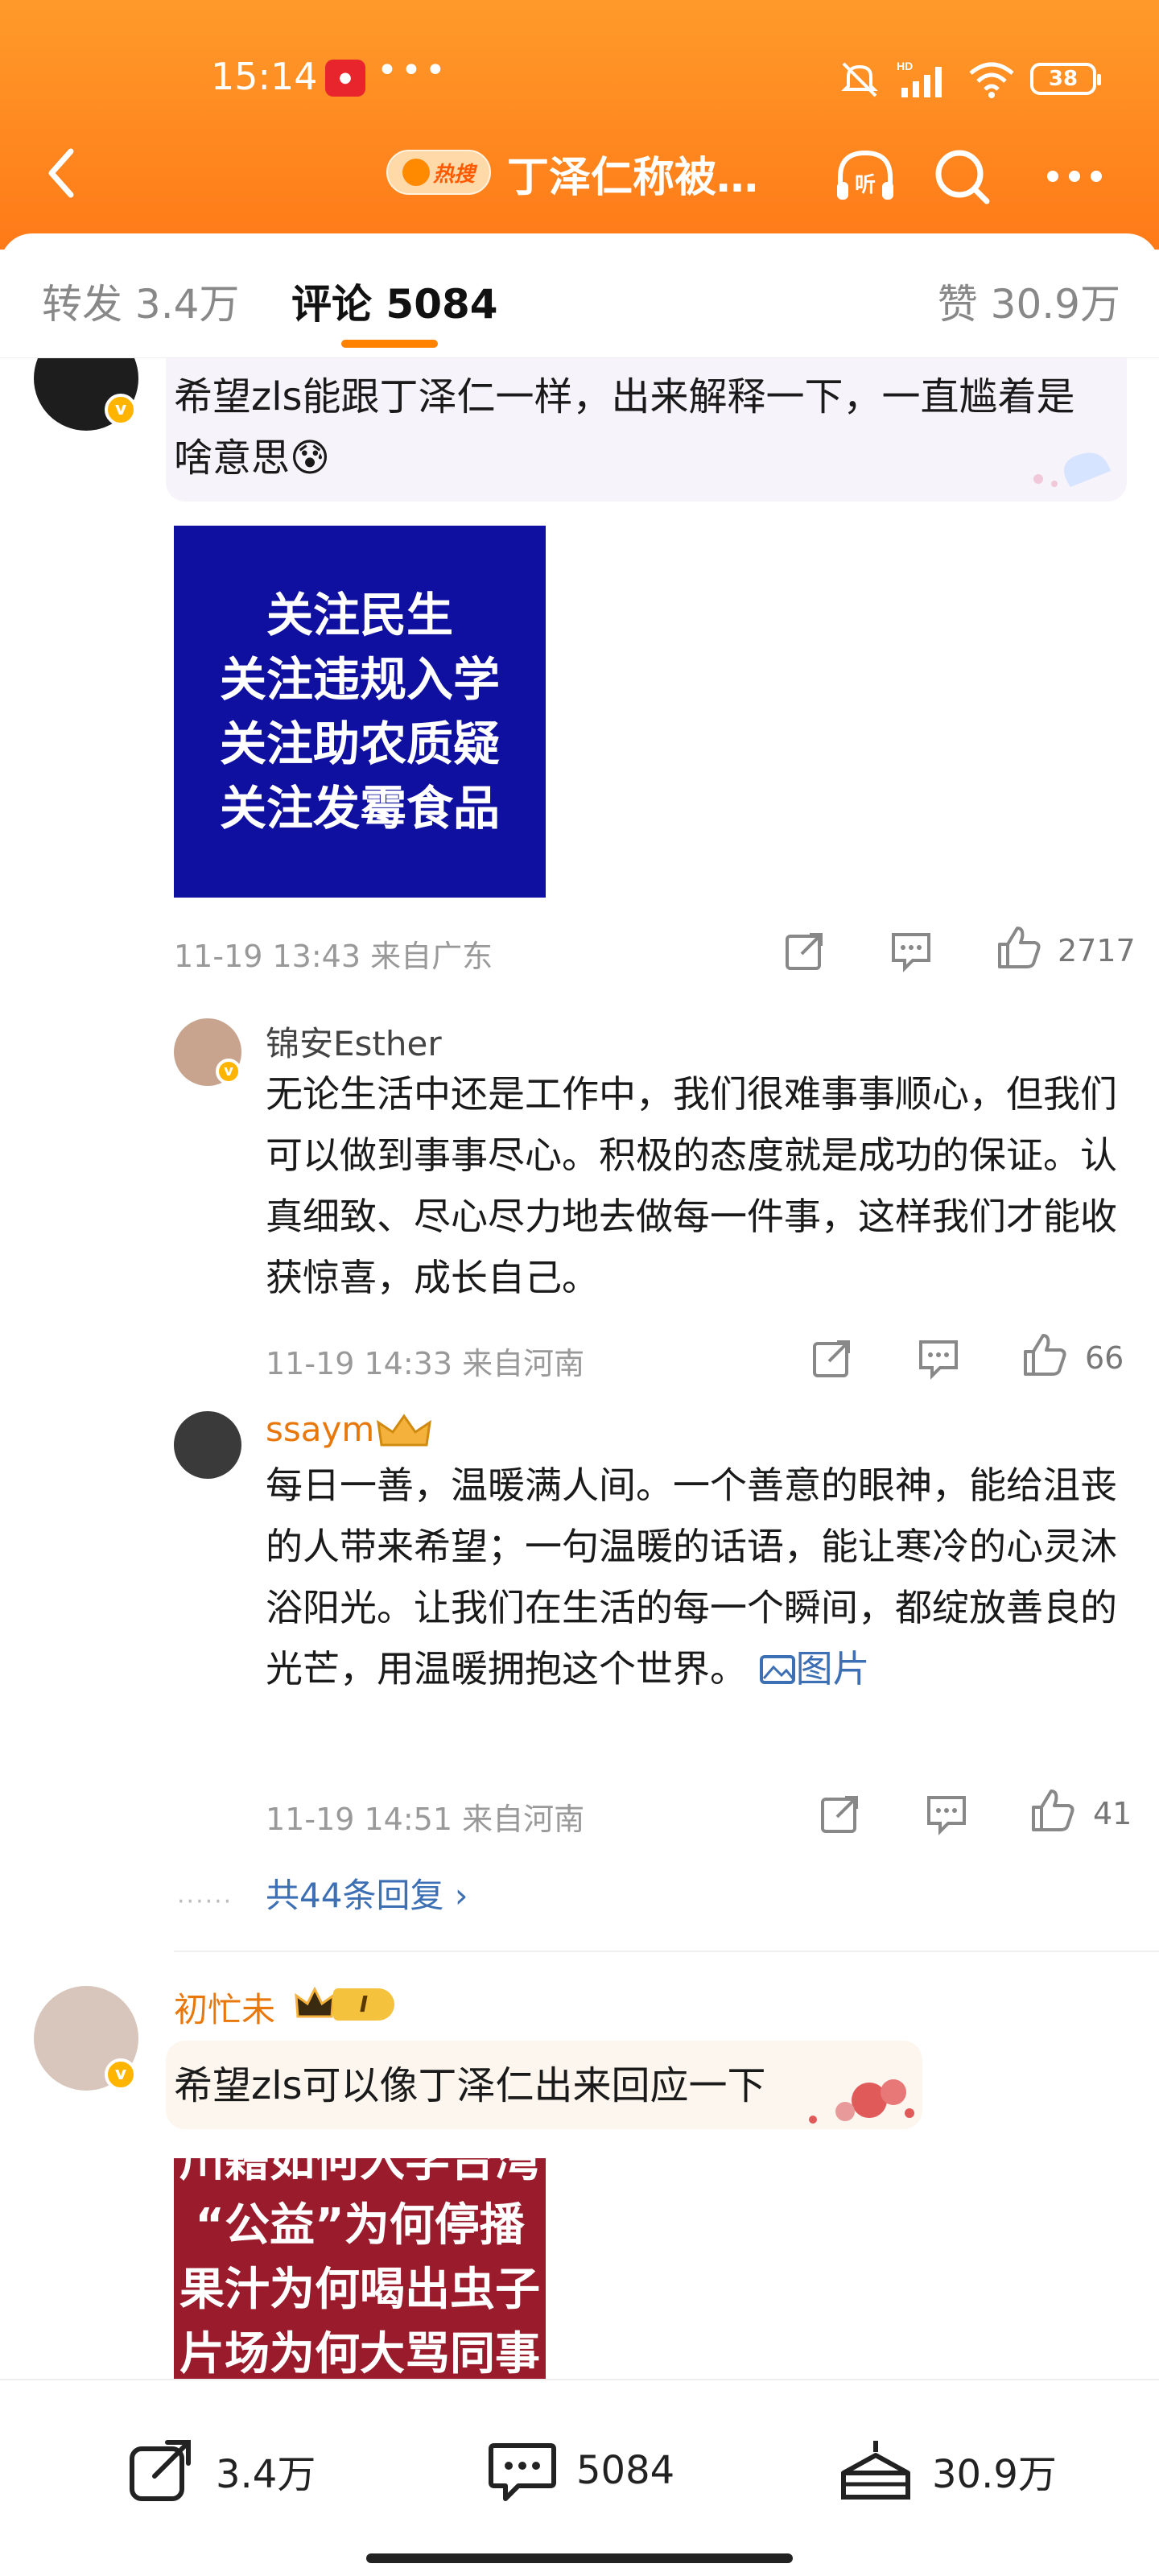  What do you see at coordinates (359, 679) in the screenshot?
I see `poster-line: 关注违规入学` at bounding box center [359, 679].